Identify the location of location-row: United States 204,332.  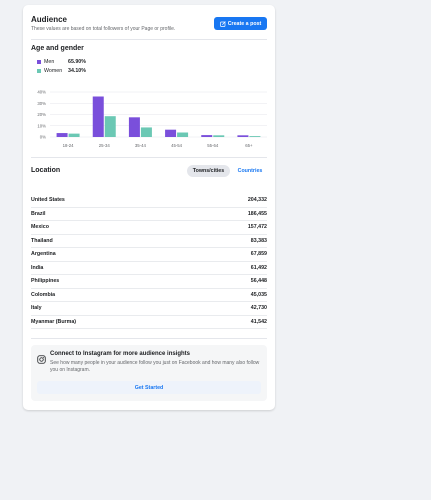
(149, 201).